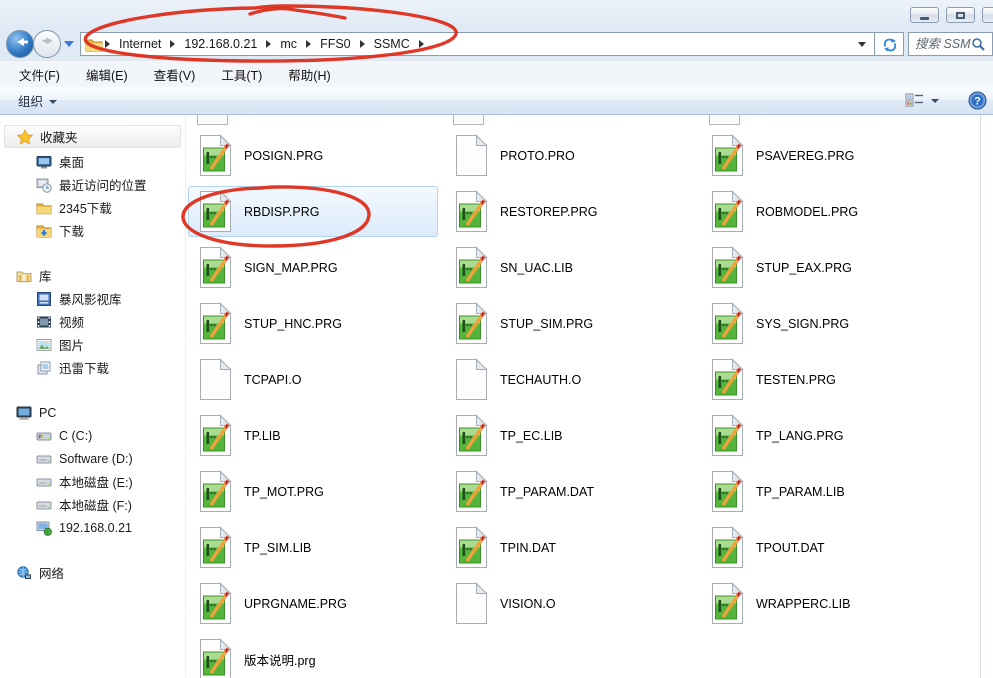  What do you see at coordinates (569, 491) in the screenshot?
I see `file-item: TP_PARAM.DAT` at bounding box center [569, 491].